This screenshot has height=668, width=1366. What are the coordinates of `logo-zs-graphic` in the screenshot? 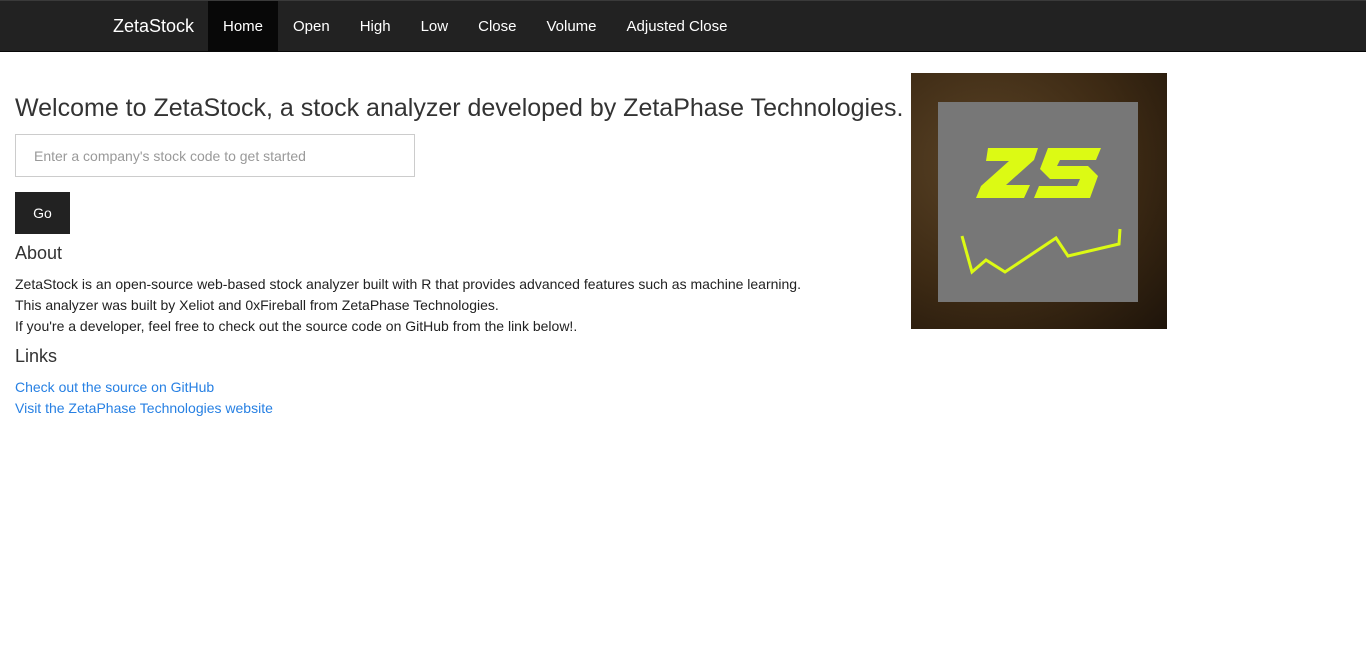 It's located at (1041, 211).